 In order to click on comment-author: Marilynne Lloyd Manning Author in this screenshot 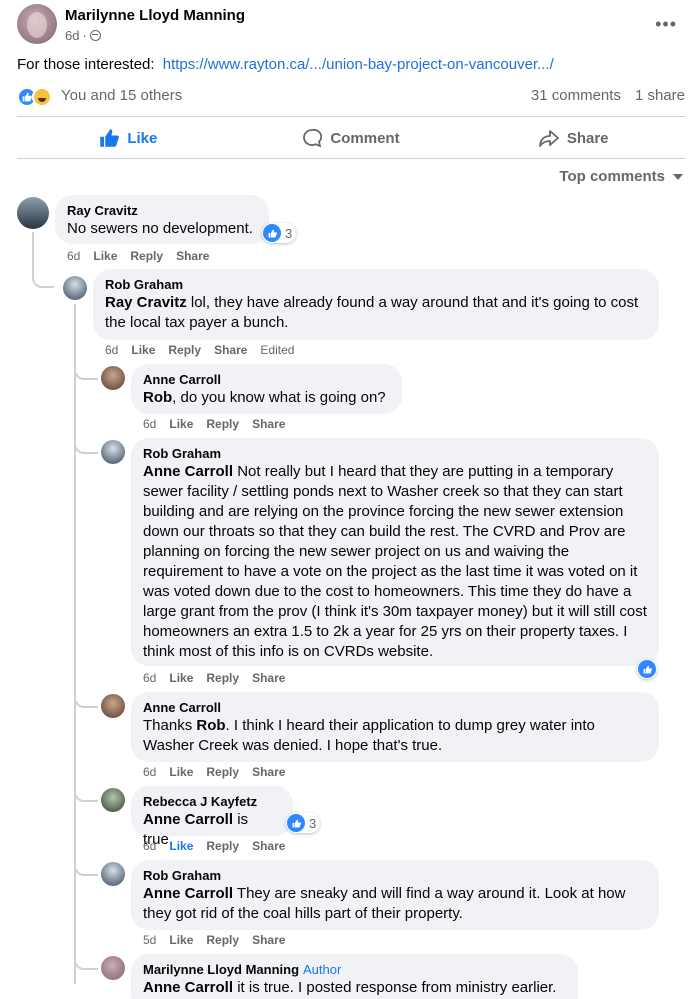, I will do `click(354, 970)`.